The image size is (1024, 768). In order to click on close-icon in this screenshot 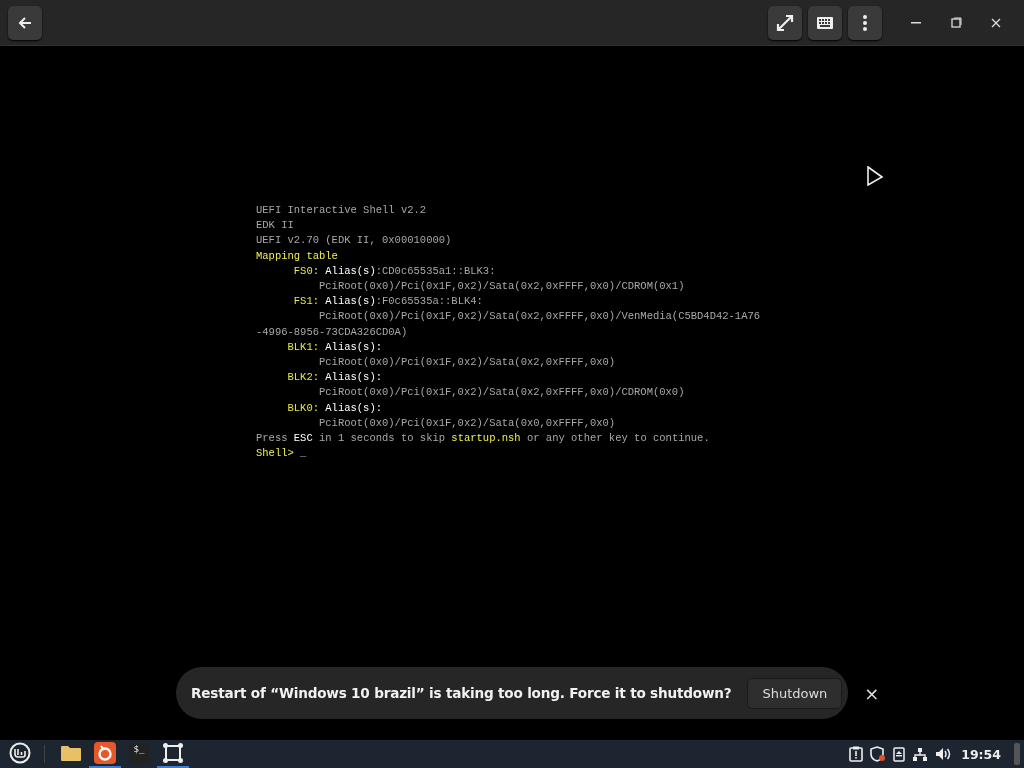, I will do `click(996, 22)`.